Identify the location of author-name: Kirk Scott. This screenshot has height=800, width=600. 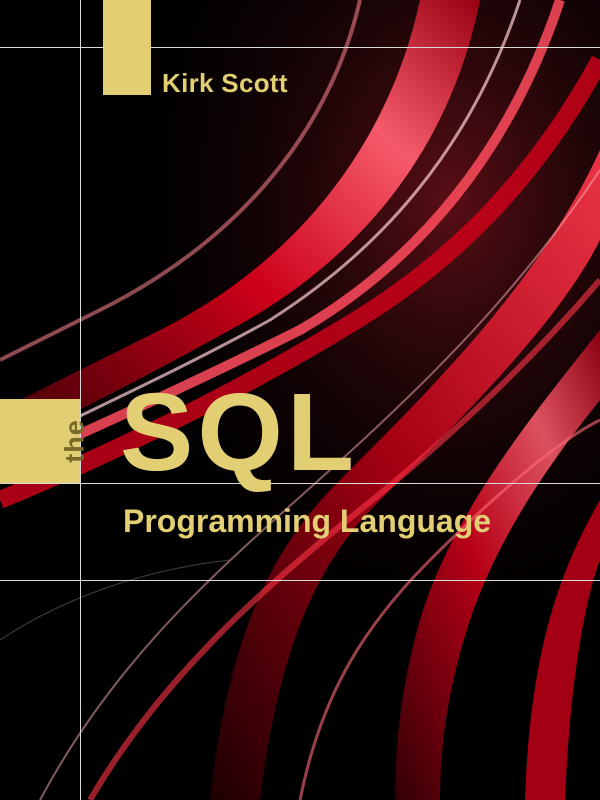
(225, 83).